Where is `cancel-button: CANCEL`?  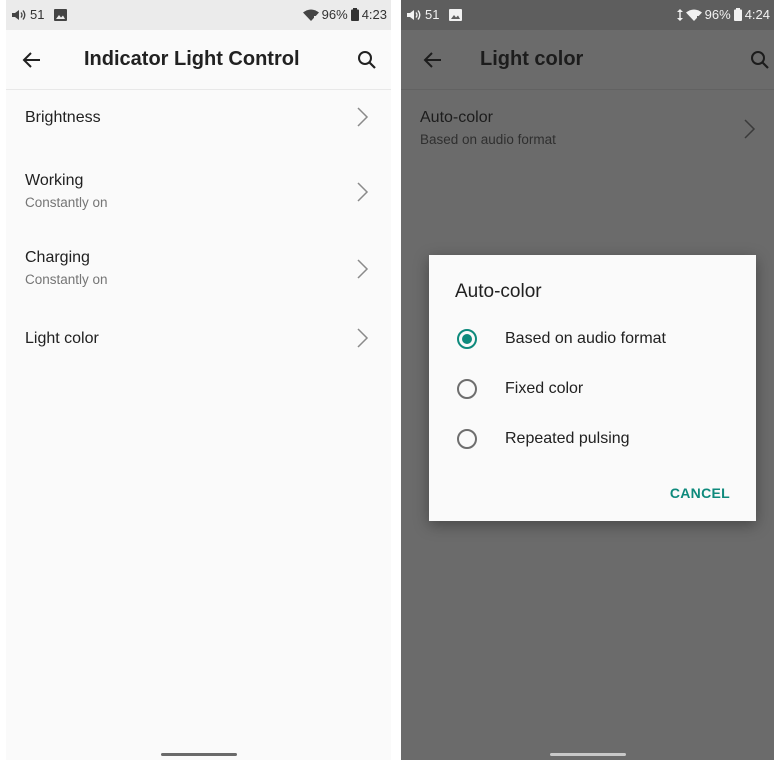
cancel-button: CANCEL is located at coordinates (700, 493).